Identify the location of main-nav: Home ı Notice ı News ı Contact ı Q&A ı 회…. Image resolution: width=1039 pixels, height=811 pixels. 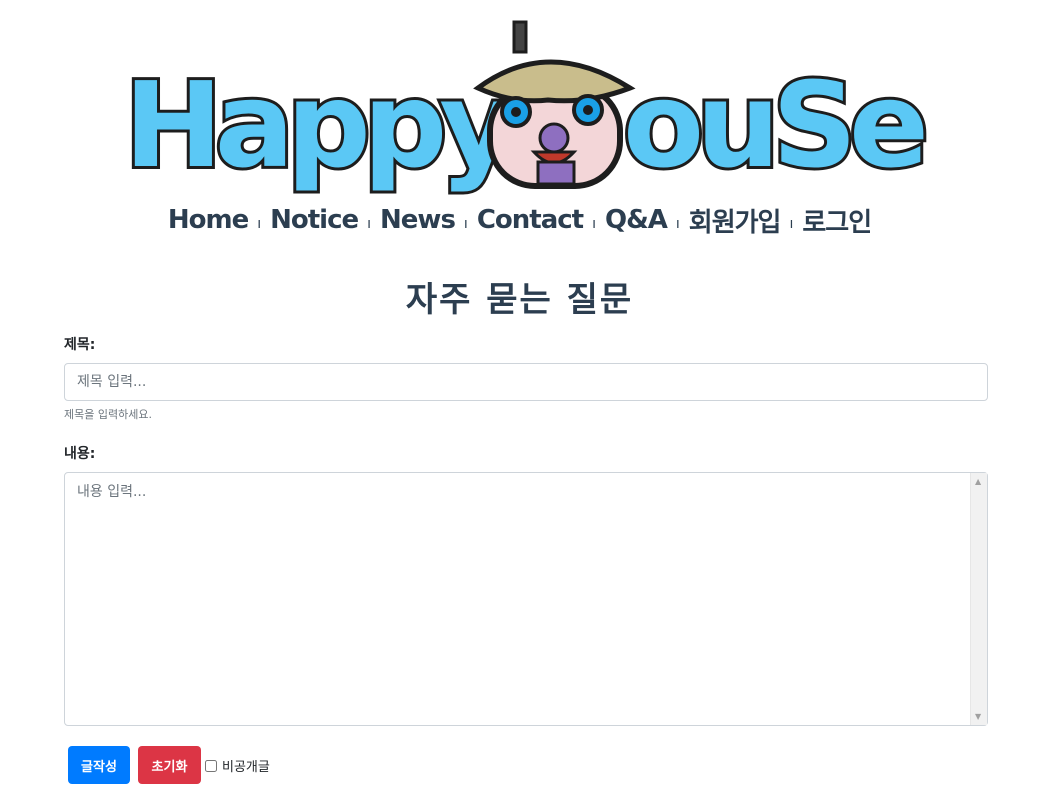
(519, 220).